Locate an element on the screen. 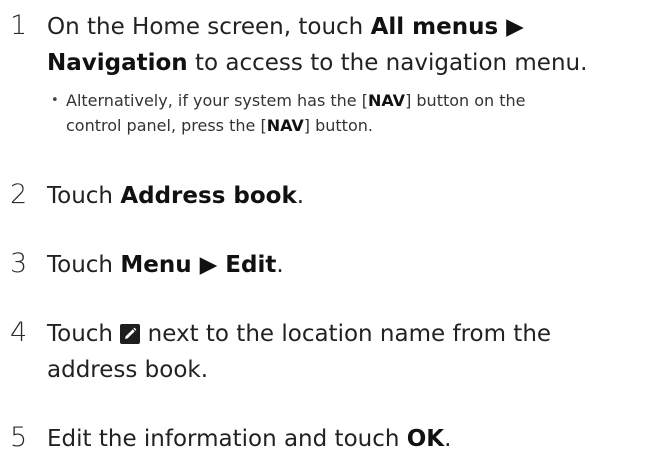 This screenshot has height=458, width=654. menu-path-all-menus: All menus ▶ is located at coordinates (447, 27).